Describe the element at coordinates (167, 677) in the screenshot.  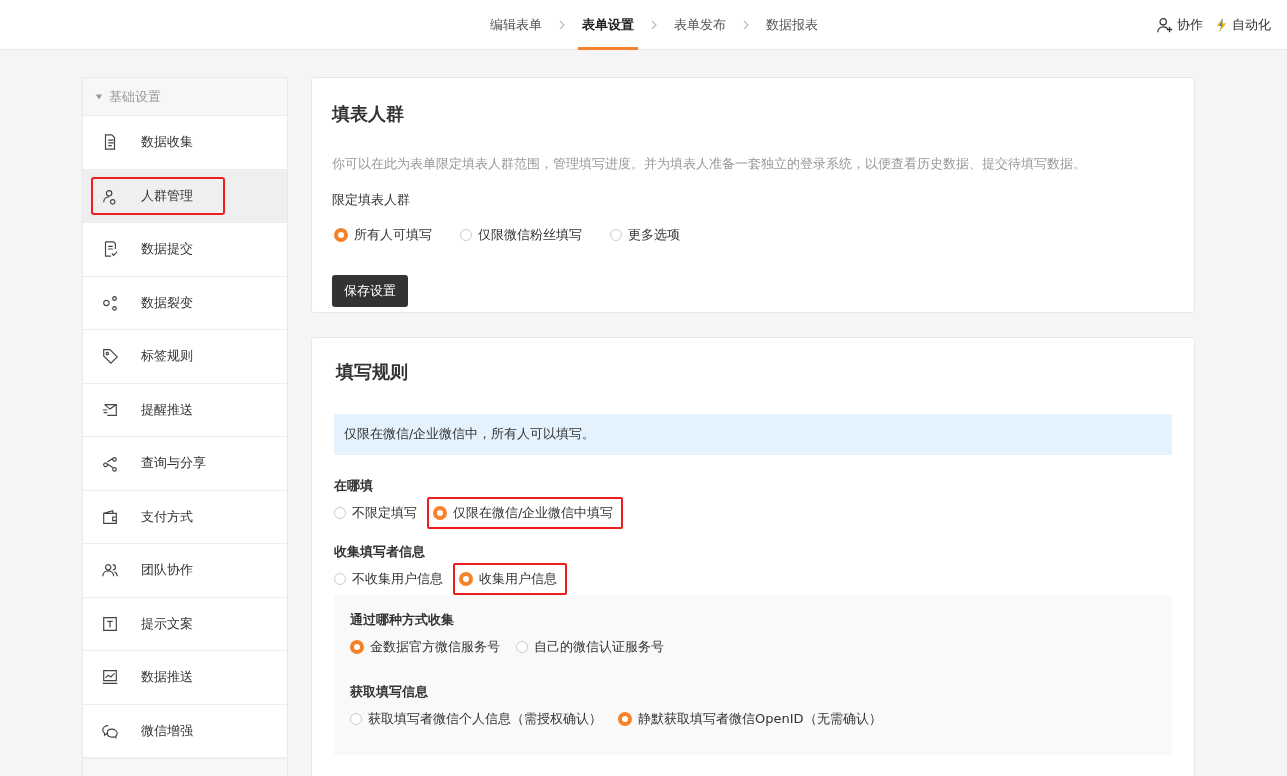
I see `item-label: 数据推送` at that location.